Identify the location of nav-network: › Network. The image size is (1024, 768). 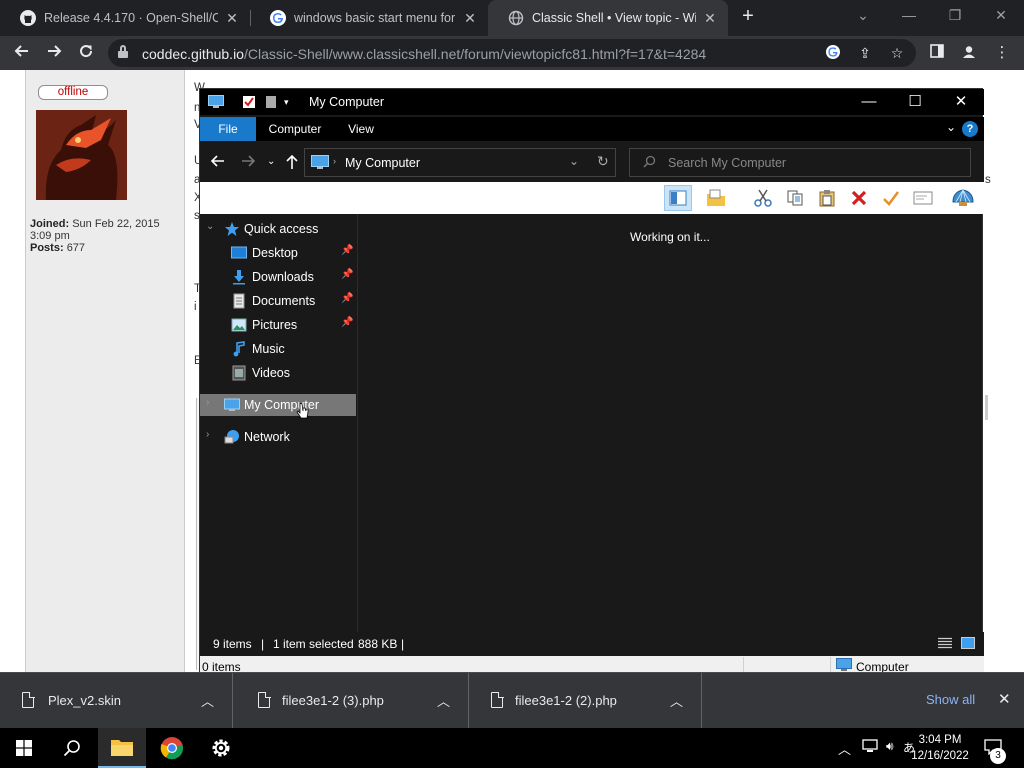
(278, 437).